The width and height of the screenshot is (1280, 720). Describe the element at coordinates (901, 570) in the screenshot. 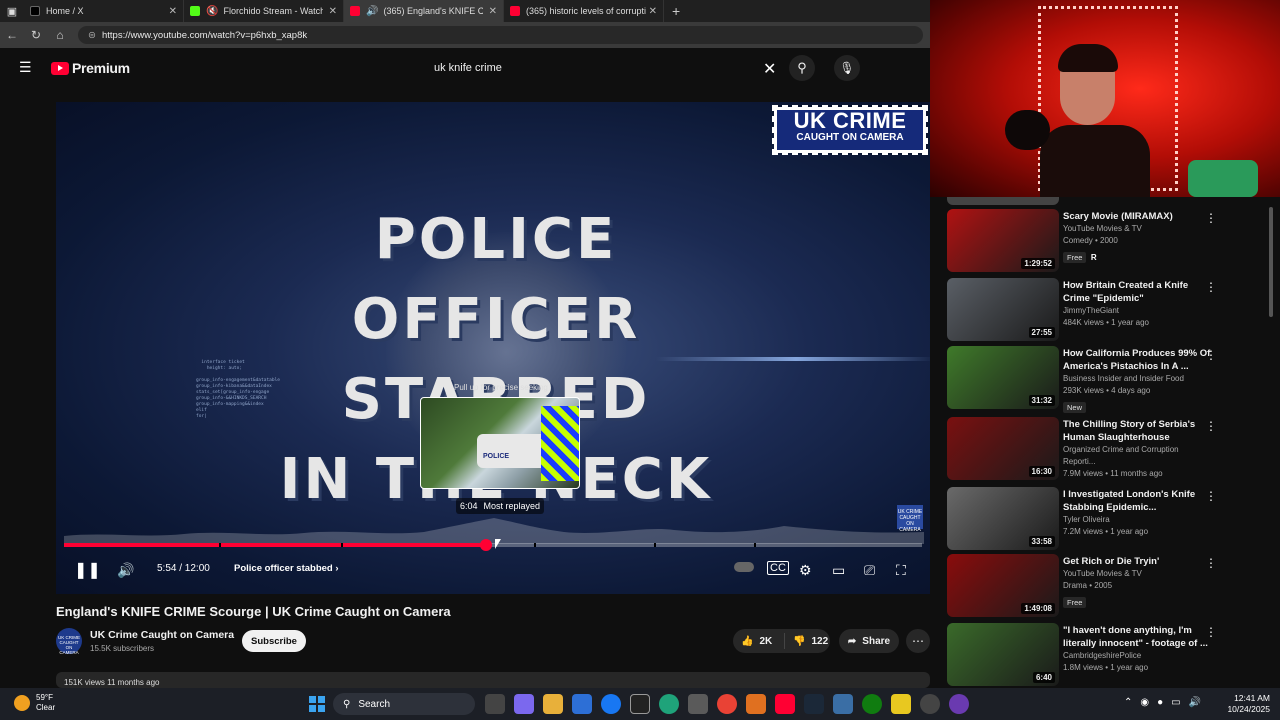

I see `fullscreen-icon: ⛶` at that location.